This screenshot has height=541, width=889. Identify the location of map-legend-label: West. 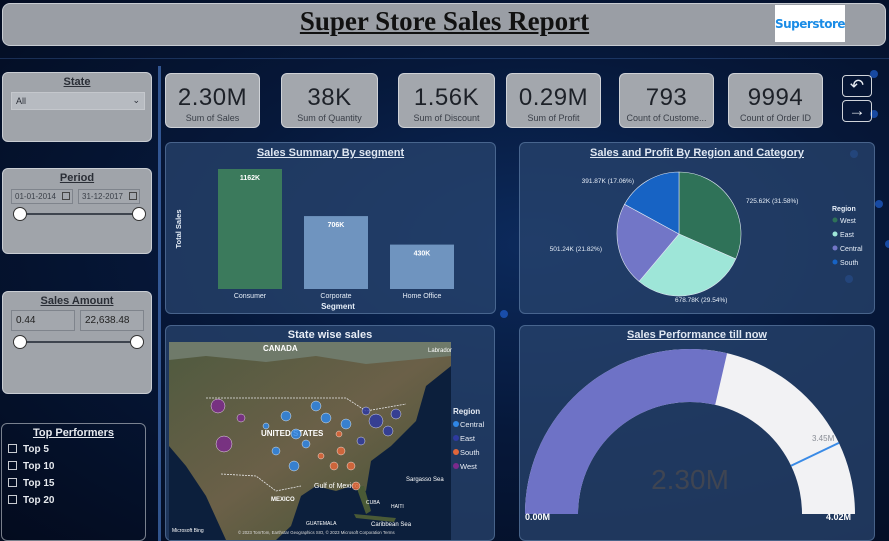
(469, 466).